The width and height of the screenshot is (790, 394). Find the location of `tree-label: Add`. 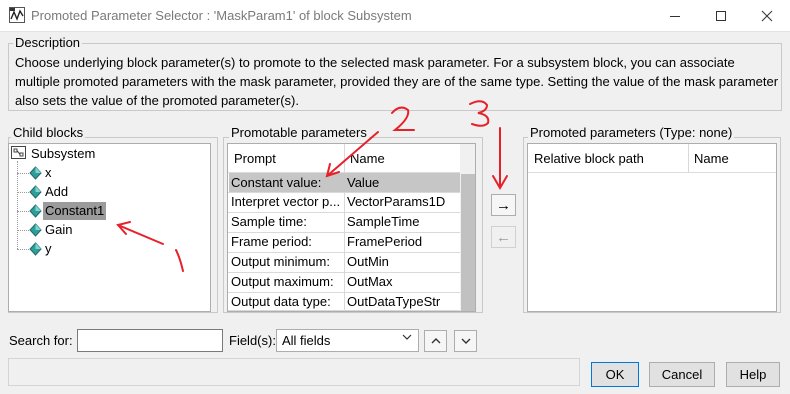

tree-label: Add is located at coordinates (57, 191).